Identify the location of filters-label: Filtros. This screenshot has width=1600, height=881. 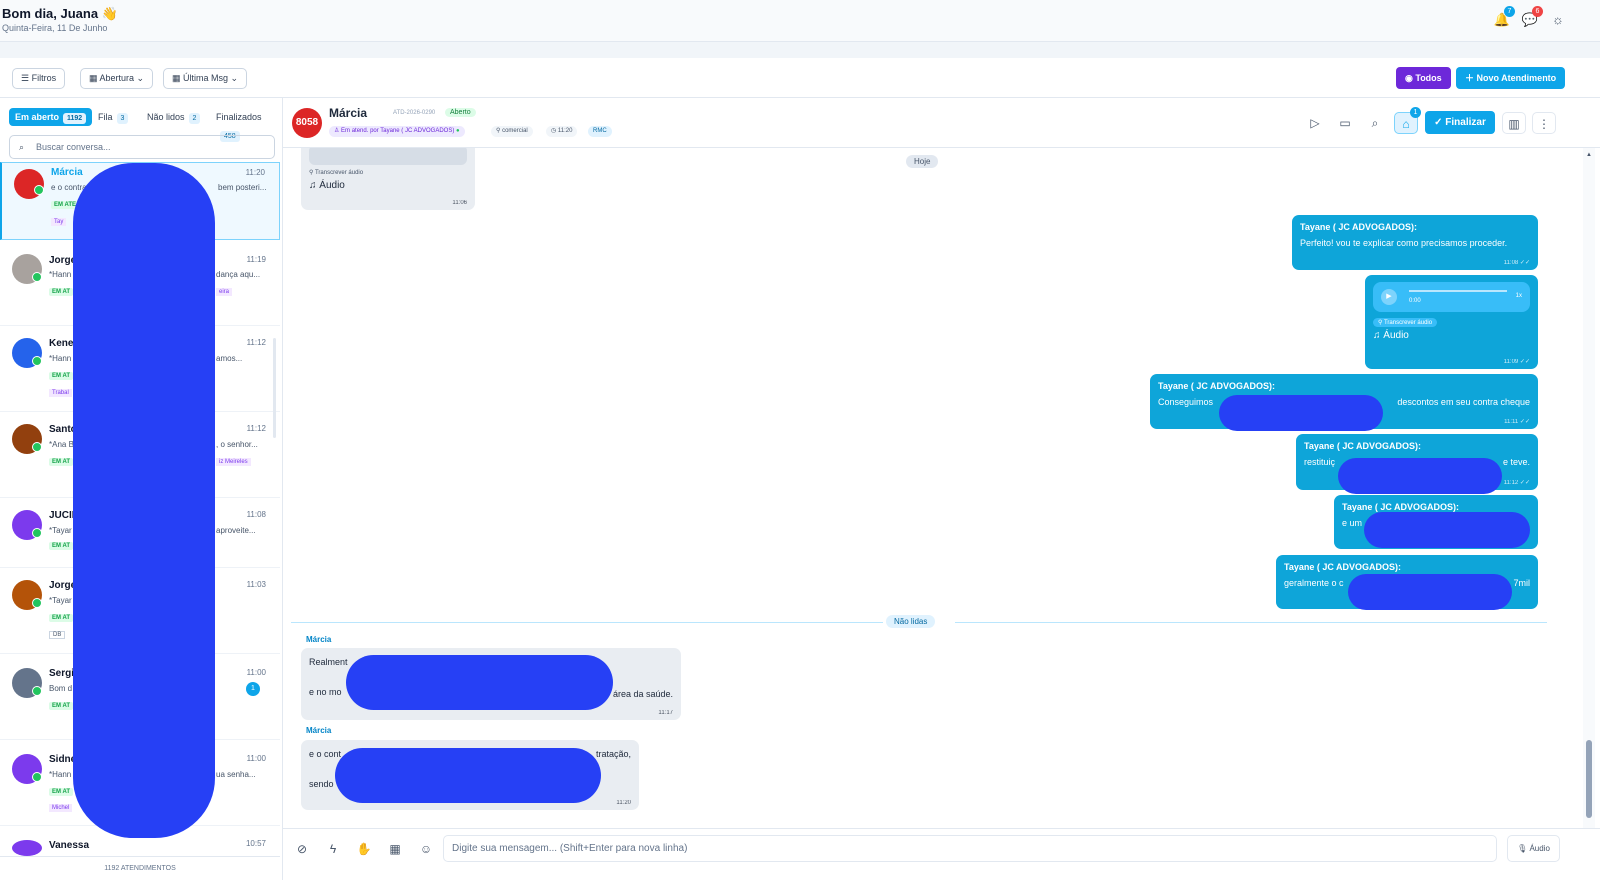
(44, 78).